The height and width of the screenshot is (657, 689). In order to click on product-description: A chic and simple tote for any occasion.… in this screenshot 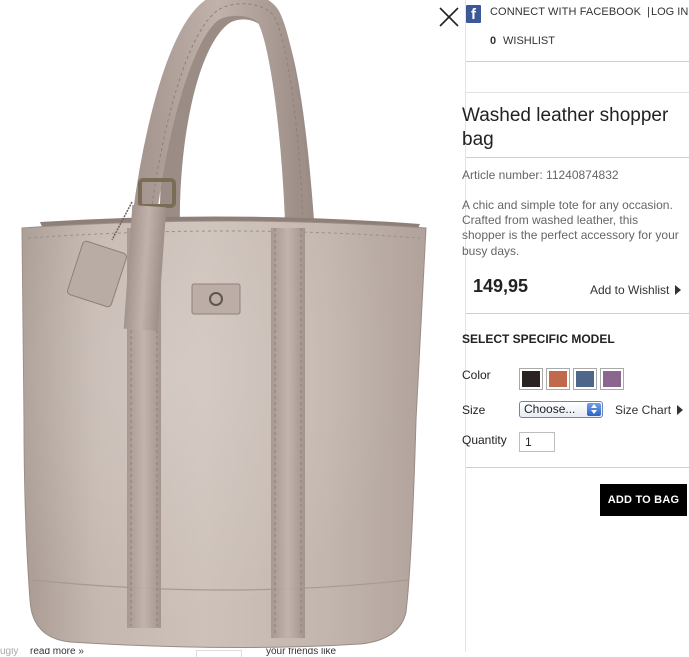, I will do `click(570, 228)`.